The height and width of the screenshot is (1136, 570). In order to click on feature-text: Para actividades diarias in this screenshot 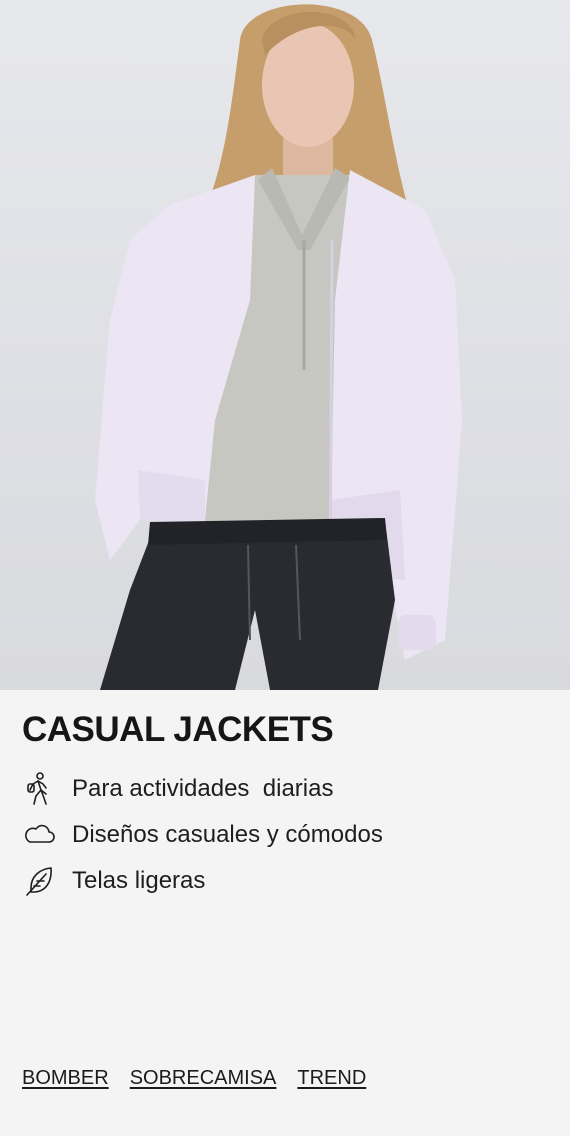, I will do `click(203, 788)`.